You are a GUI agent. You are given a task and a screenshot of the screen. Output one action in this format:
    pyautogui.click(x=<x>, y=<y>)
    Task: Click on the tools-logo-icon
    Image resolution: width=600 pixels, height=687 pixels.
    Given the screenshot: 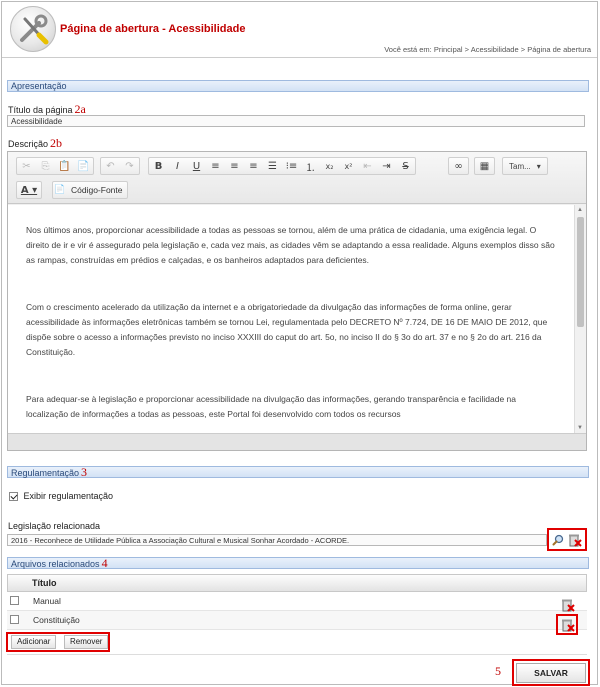 What is the action you would take?
    pyautogui.click(x=33, y=29)
    